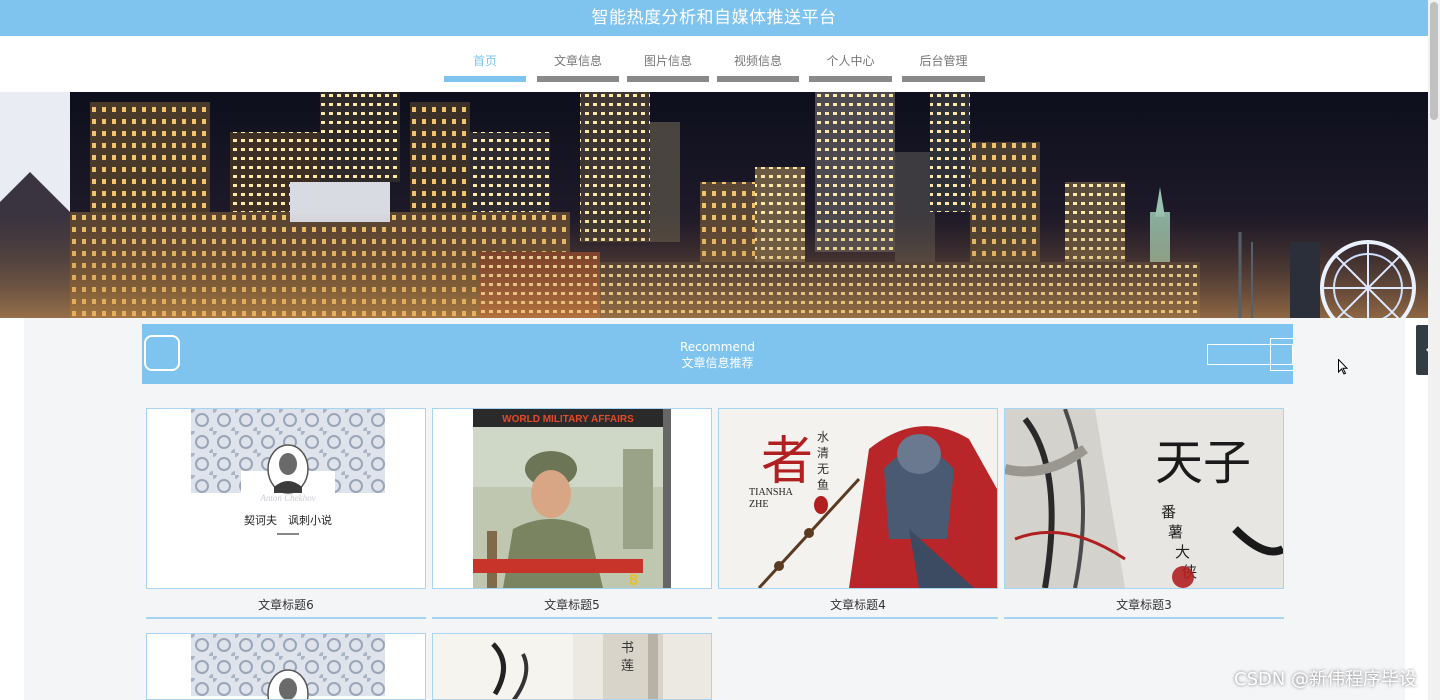 Image resolution: width=1440 pixels, height=700 pixels. What do you see at coordinates (1343, 367) in the screenshot?
I see `mouse-cursor-icon` at bounding box center [1343, 367].